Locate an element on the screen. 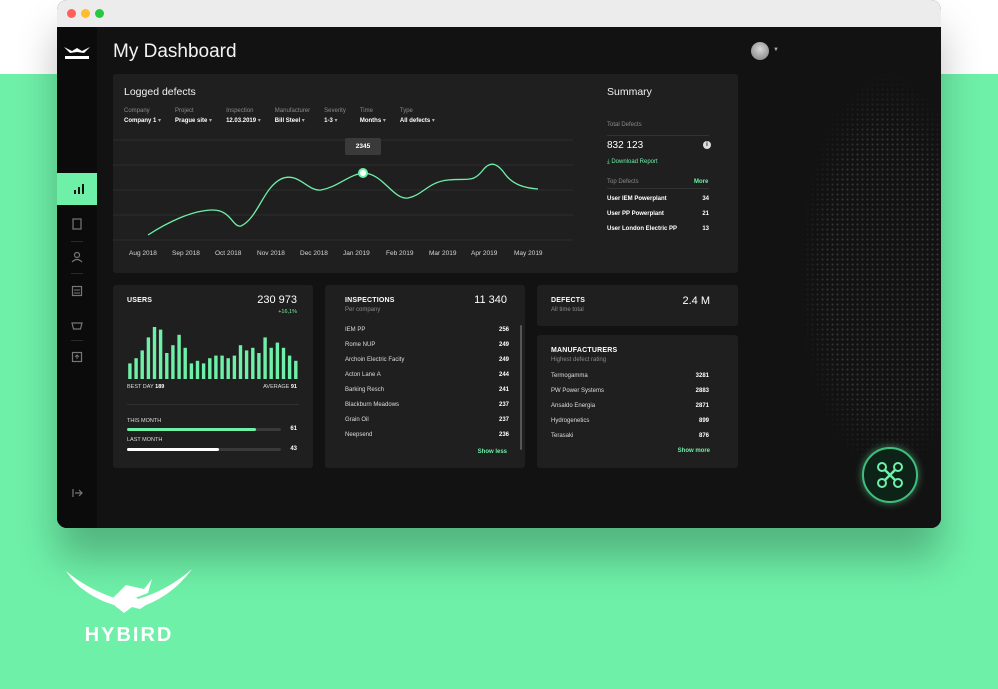  avatar is located at coordinates (760, 51).